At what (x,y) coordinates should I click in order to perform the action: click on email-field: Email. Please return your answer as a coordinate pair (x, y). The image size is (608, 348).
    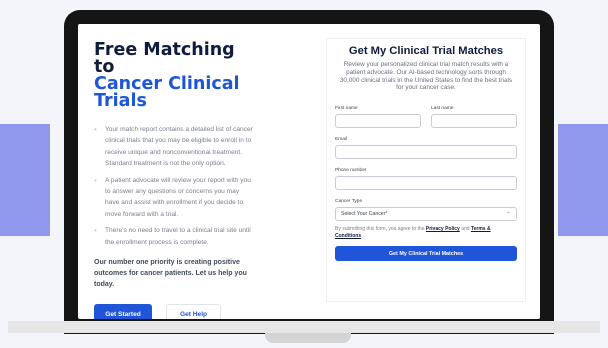
    Looking at the image, I should click on (426, 148).